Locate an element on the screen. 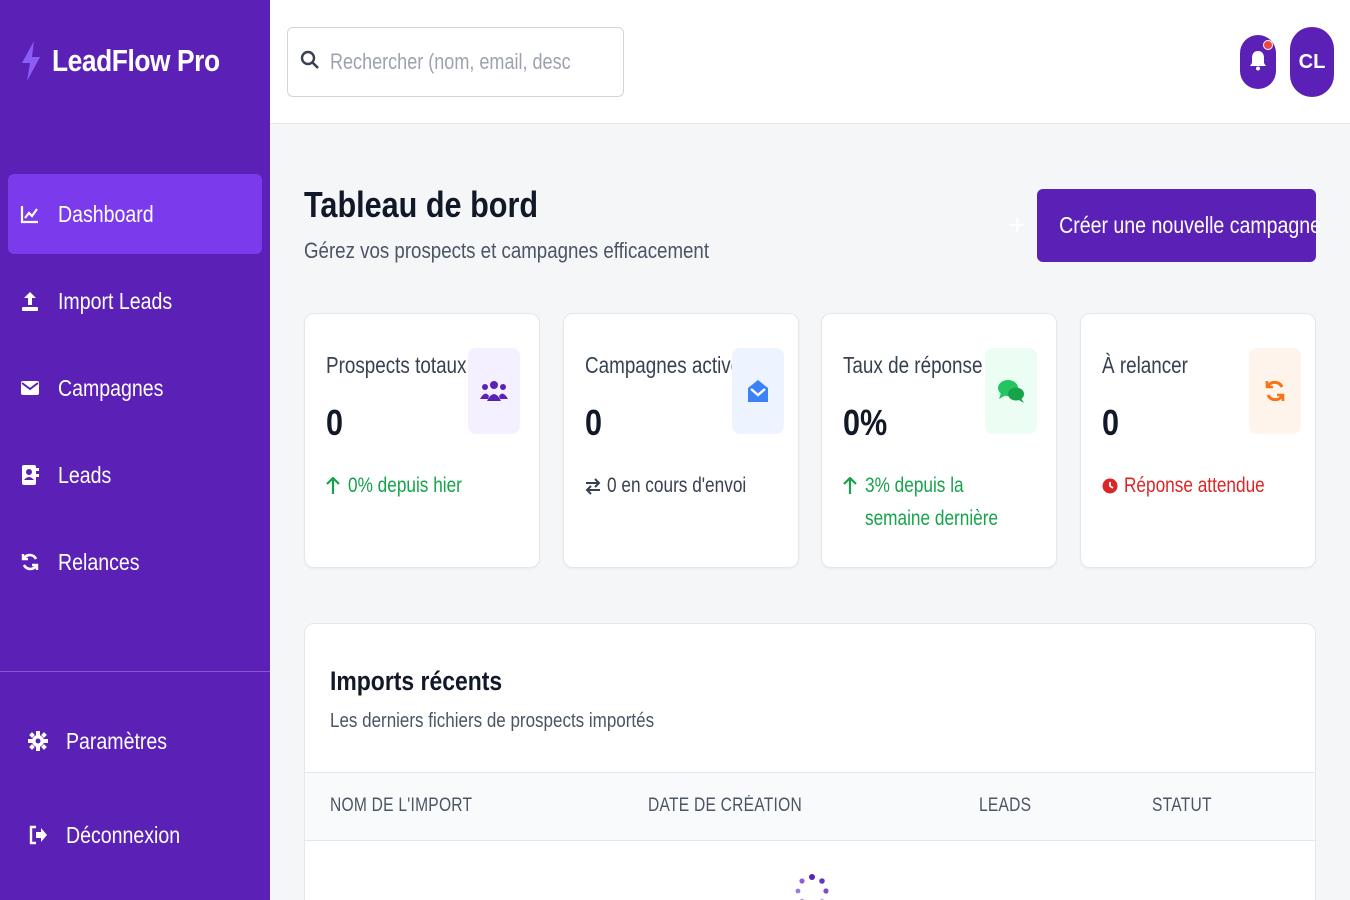 The image size is (1350, 900). column-header-leads: LEADS is located at coordinates (1005, 806).